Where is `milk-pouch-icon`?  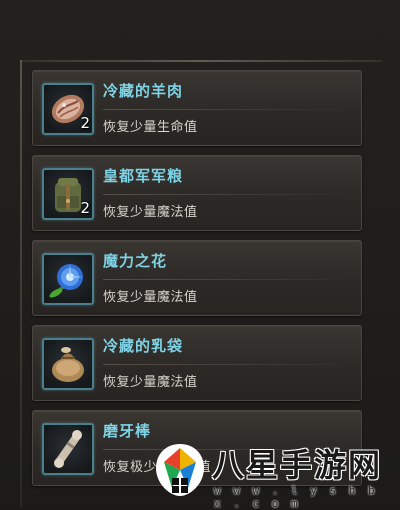
milk-pouch-icon is located at coordinates (68, 364).